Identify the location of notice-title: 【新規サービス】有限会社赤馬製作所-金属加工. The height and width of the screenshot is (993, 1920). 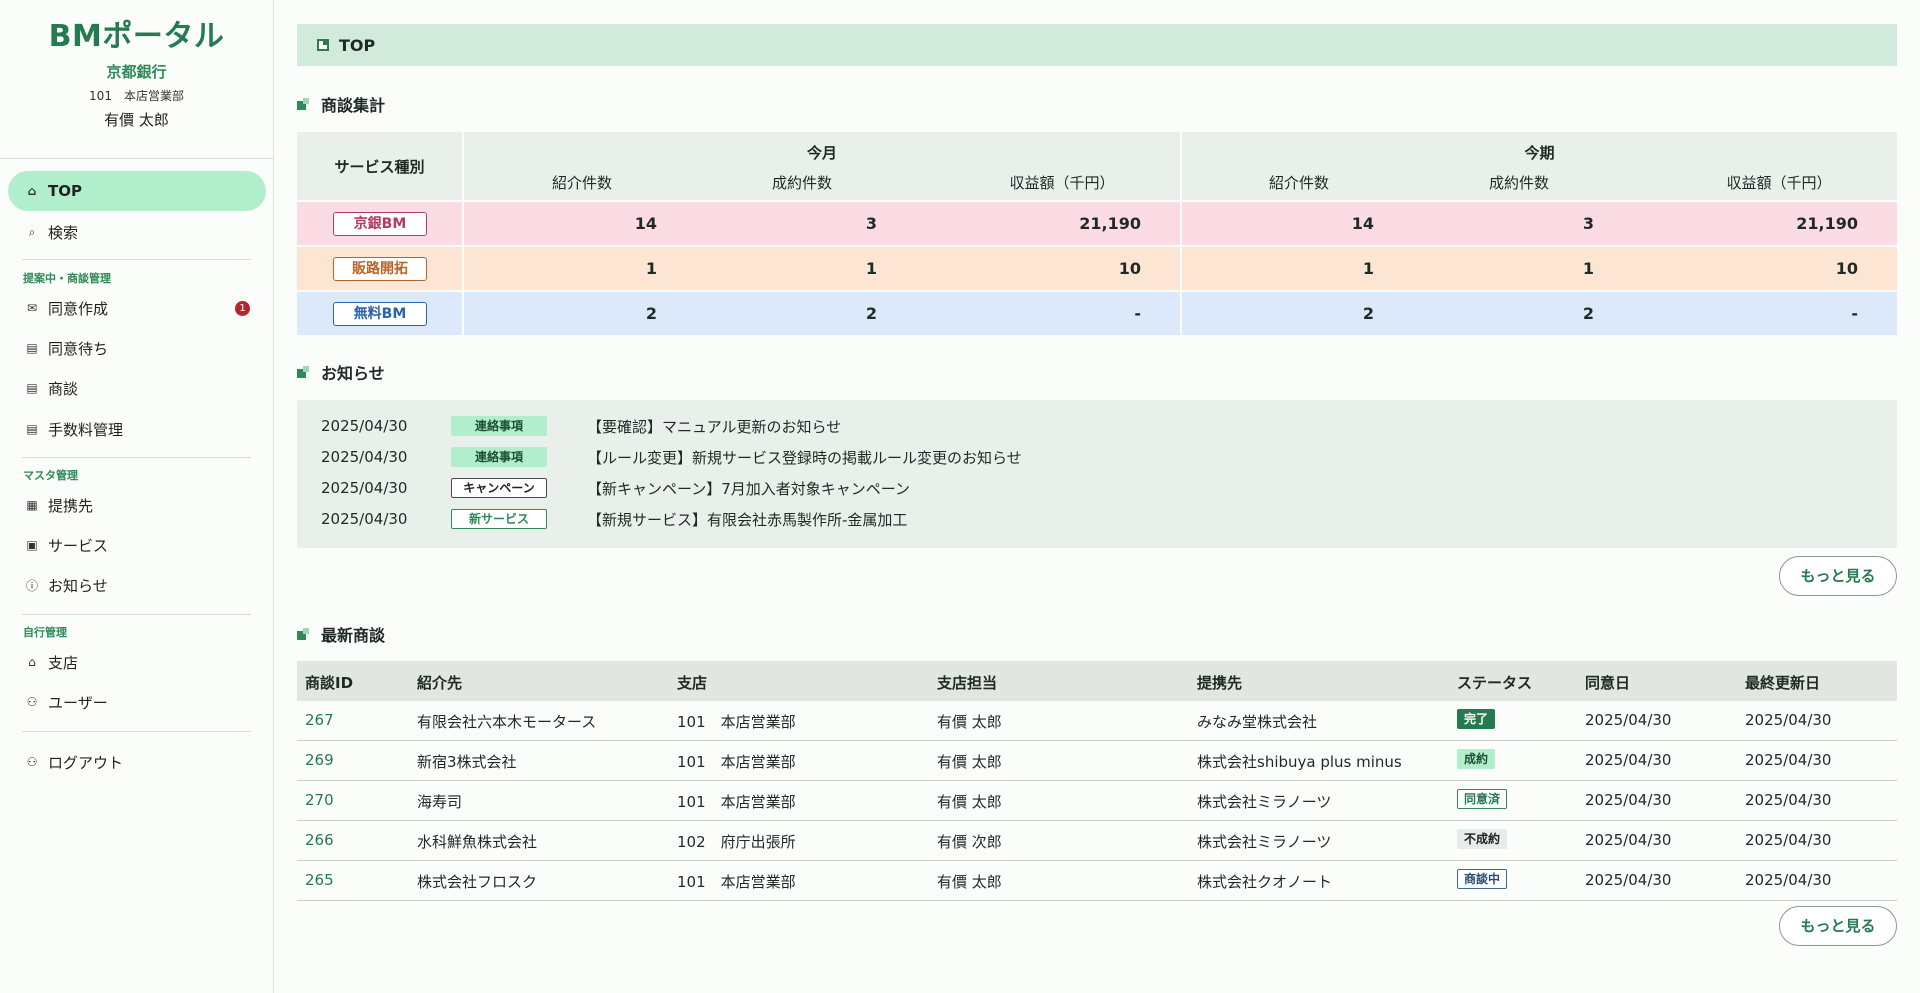
(747, 519).